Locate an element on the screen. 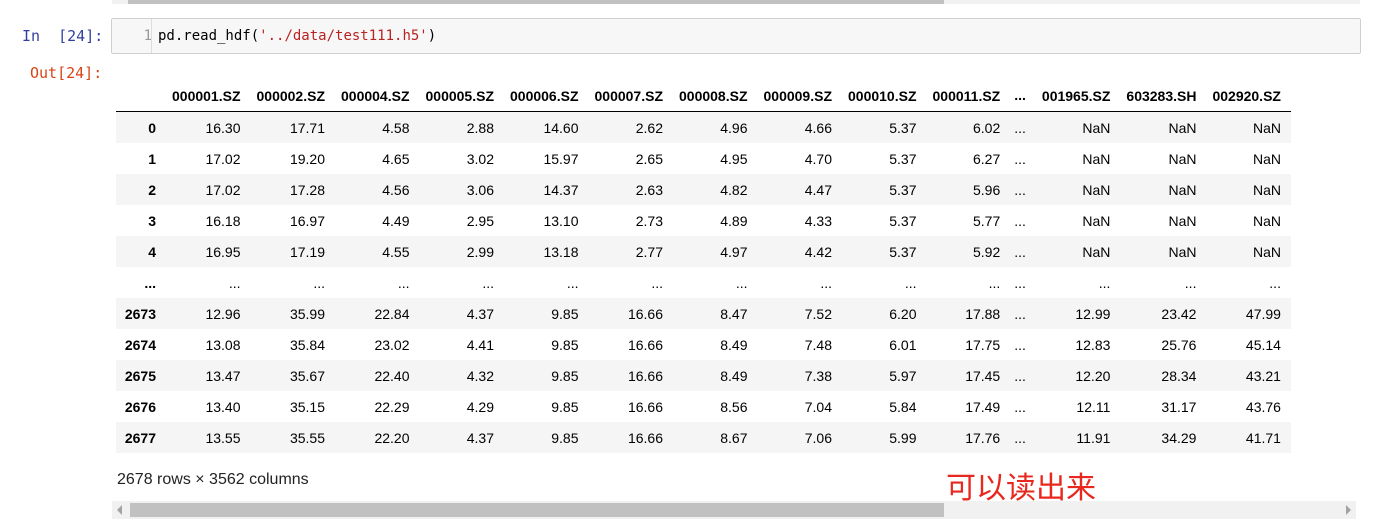 This screenshot has width=1379, height=530. table-cell: 4.95 is located at coordinates (734, 158).